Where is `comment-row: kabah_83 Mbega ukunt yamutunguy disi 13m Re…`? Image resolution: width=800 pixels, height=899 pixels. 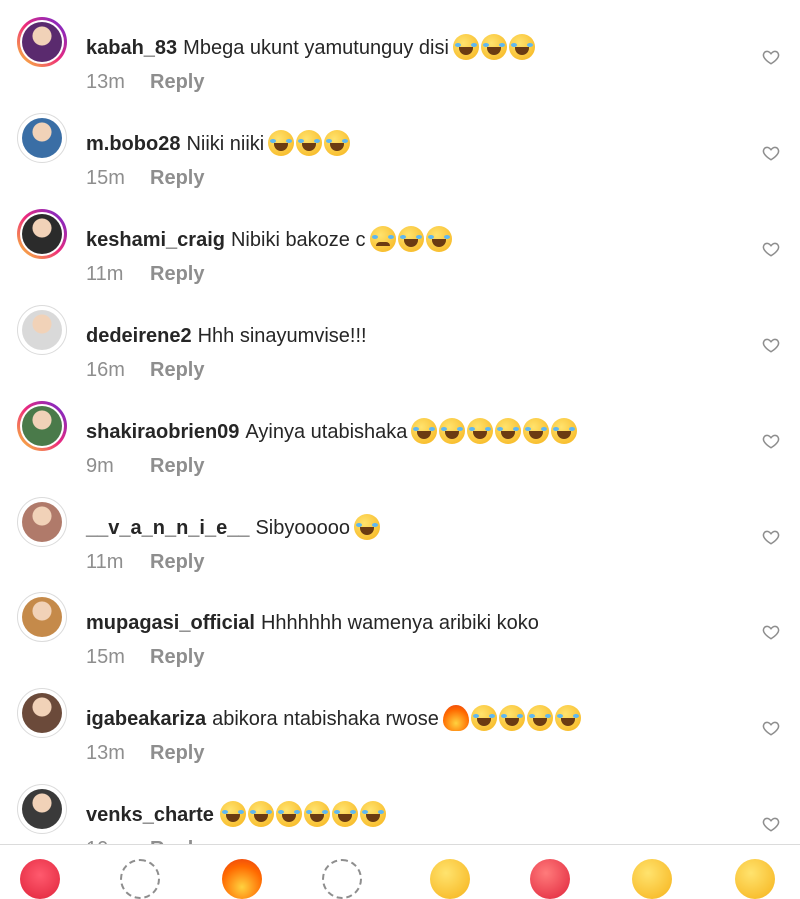 comment-row: kabah_83 Mbega ukunt yamutunguy disi 13m Re… is located at coordinates (400, 60).